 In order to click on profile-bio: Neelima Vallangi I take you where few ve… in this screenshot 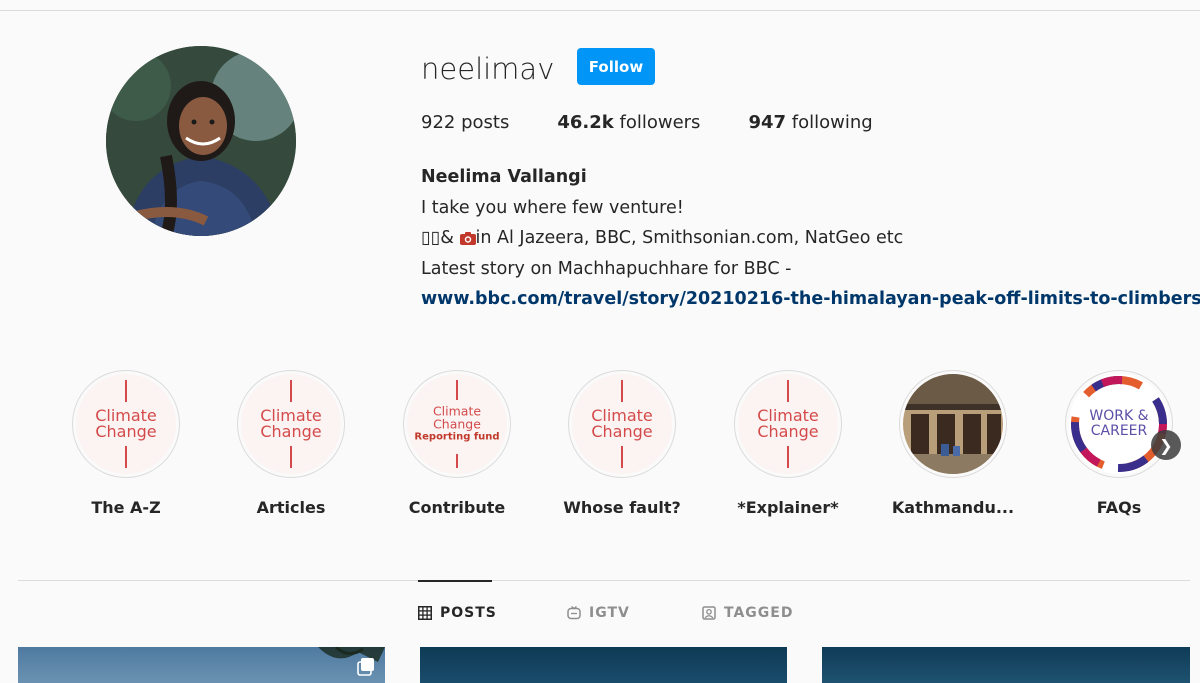, I will do `click(810, 238)`.